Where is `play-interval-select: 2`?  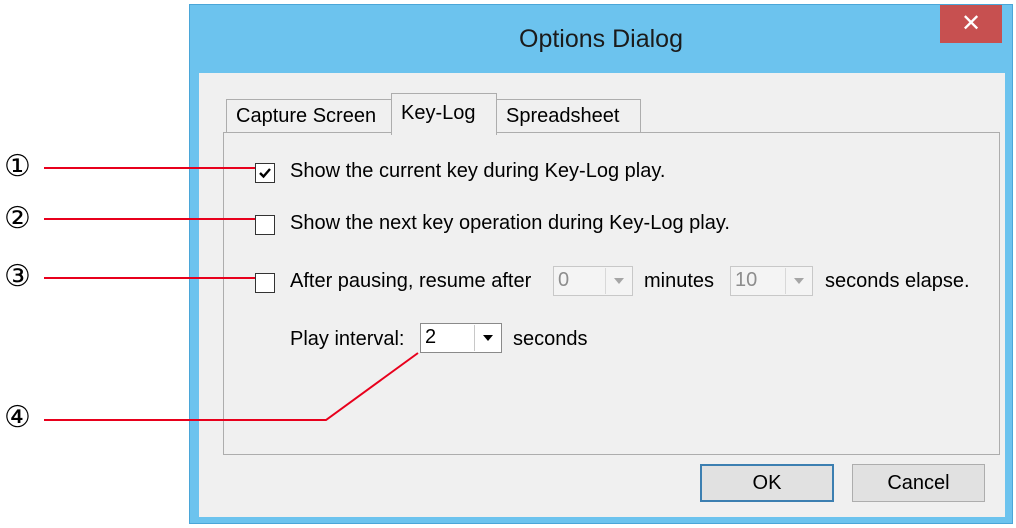 play-interval-select: 2 is located at coordinates (461, 338).